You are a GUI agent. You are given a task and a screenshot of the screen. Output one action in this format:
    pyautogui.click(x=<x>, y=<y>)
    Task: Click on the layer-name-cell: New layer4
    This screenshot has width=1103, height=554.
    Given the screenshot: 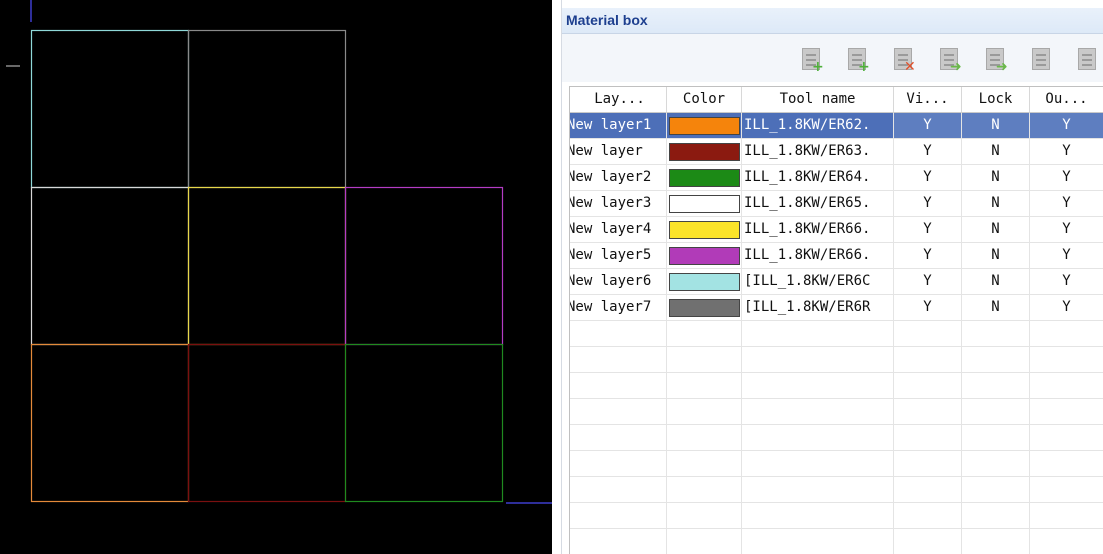 What is the action you would take?
    pyautogui.click(x=618, y=230)
    